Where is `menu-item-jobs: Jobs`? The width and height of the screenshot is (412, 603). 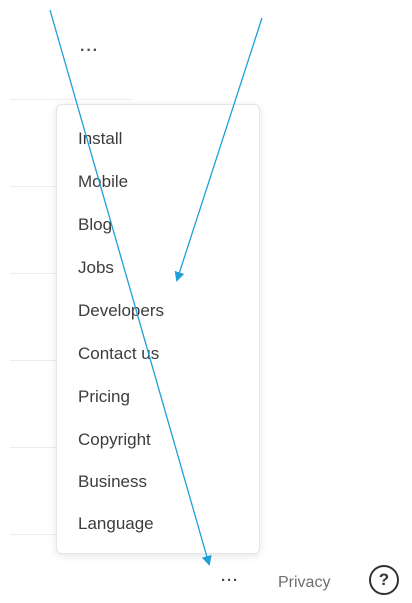 menu-item-jobs: Jobs is located at coordinates (96, 268).